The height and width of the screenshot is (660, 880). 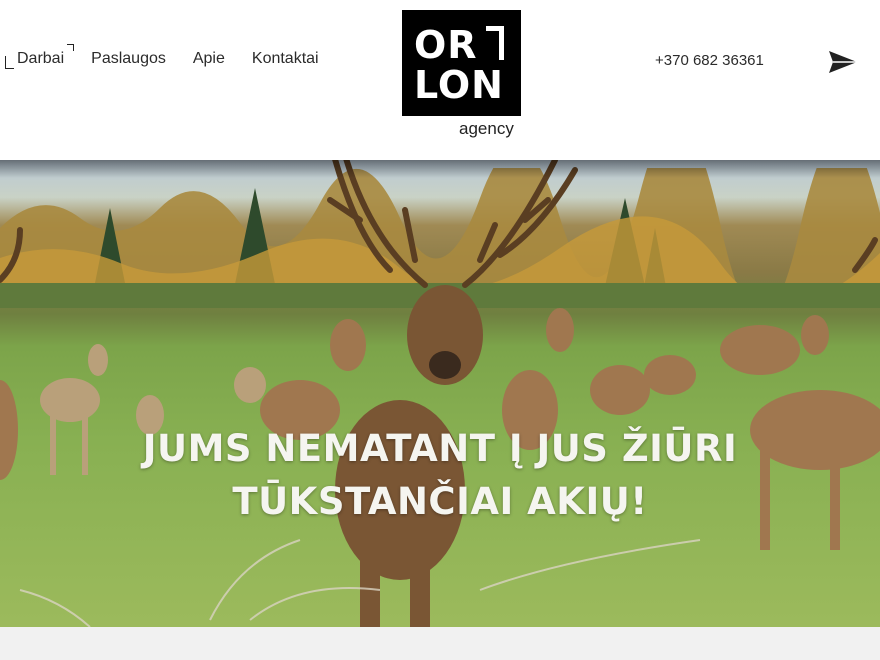 I want to click on nav-item-kontaktai: Kontaktai, so click(x=285, y=59).